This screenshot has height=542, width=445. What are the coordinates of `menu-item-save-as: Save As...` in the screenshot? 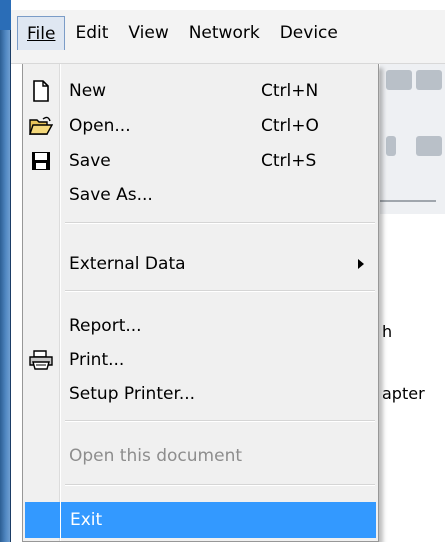 It's located at (200, 195).